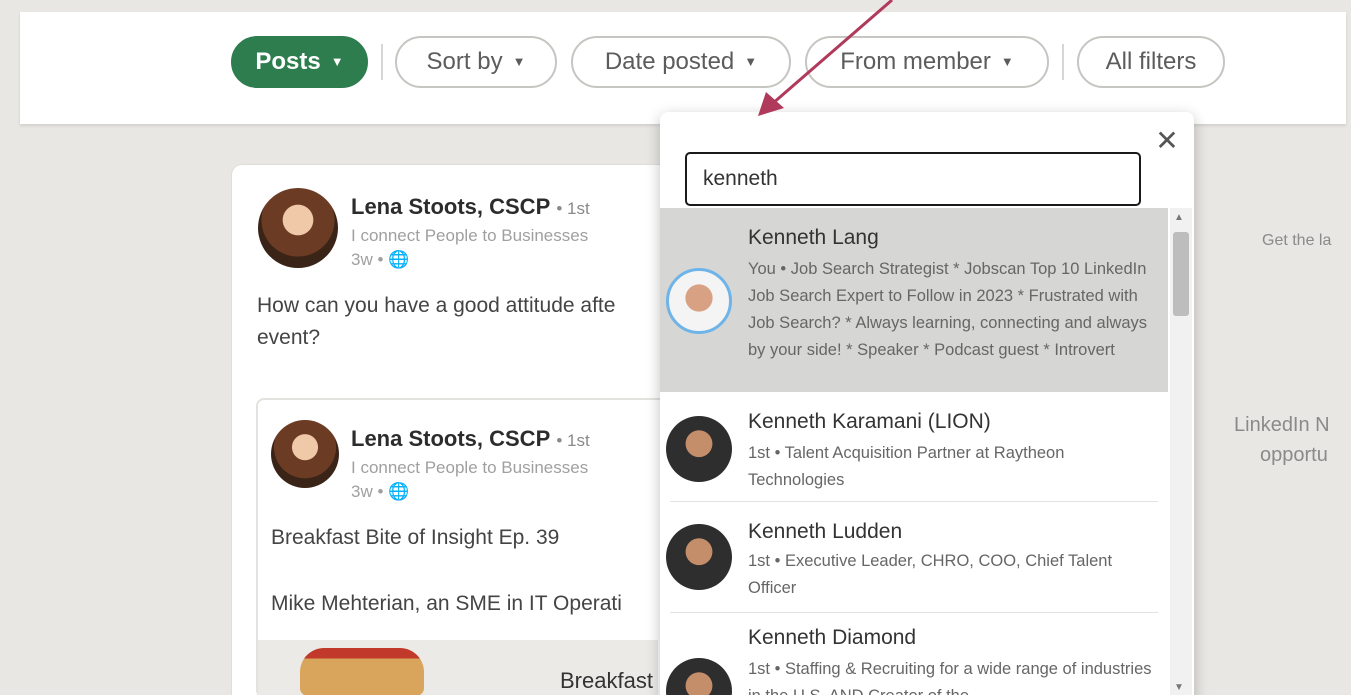  What do you see at coordinates (1294, 455) in the screenshot?
I see `sidebar-text: opportu` at bounding box center [1294, 455].